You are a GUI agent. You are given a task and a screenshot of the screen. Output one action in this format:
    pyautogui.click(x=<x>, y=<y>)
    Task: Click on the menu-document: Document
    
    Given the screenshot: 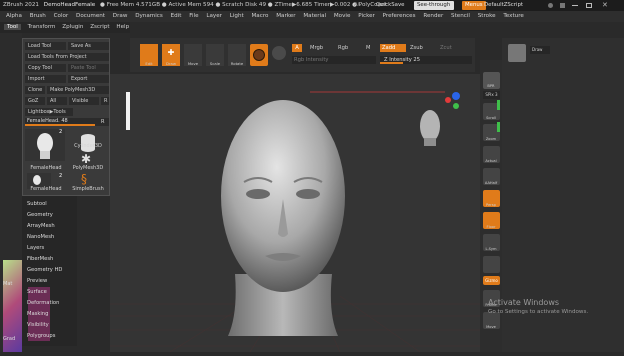 What is the action you would take?
    pyautogui.click(x=90, y=16)
    